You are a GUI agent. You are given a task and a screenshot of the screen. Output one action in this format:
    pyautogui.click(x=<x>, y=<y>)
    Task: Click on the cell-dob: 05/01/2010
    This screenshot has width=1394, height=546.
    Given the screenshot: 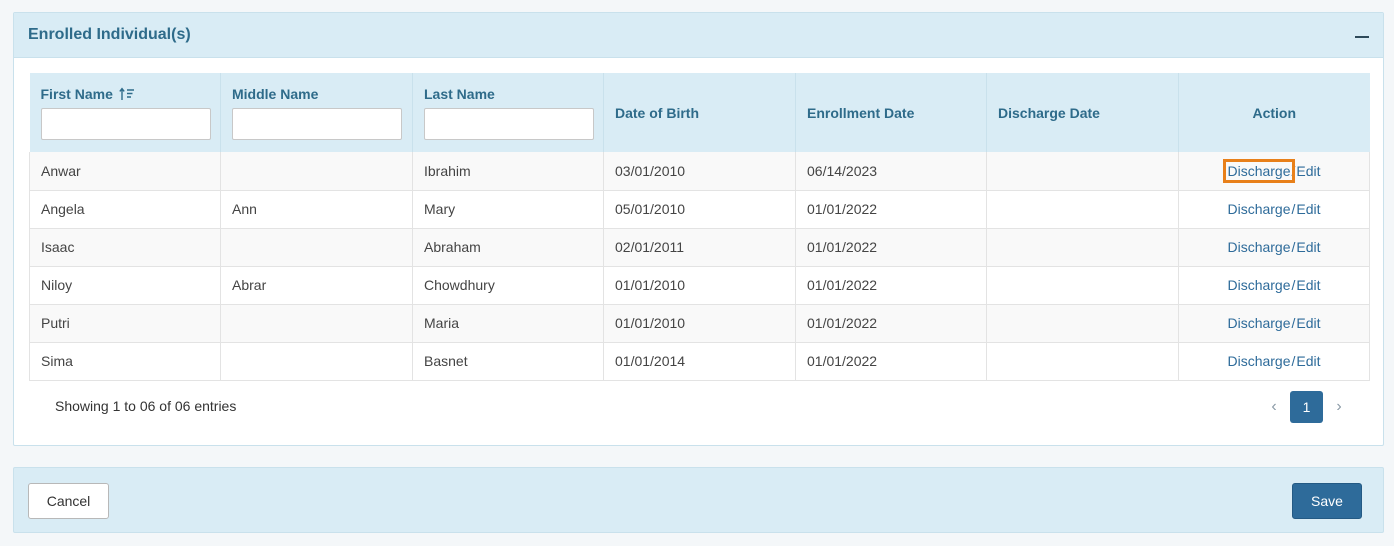 What is the action you would take?
    pyautogui.click(x=699, y=209)
    